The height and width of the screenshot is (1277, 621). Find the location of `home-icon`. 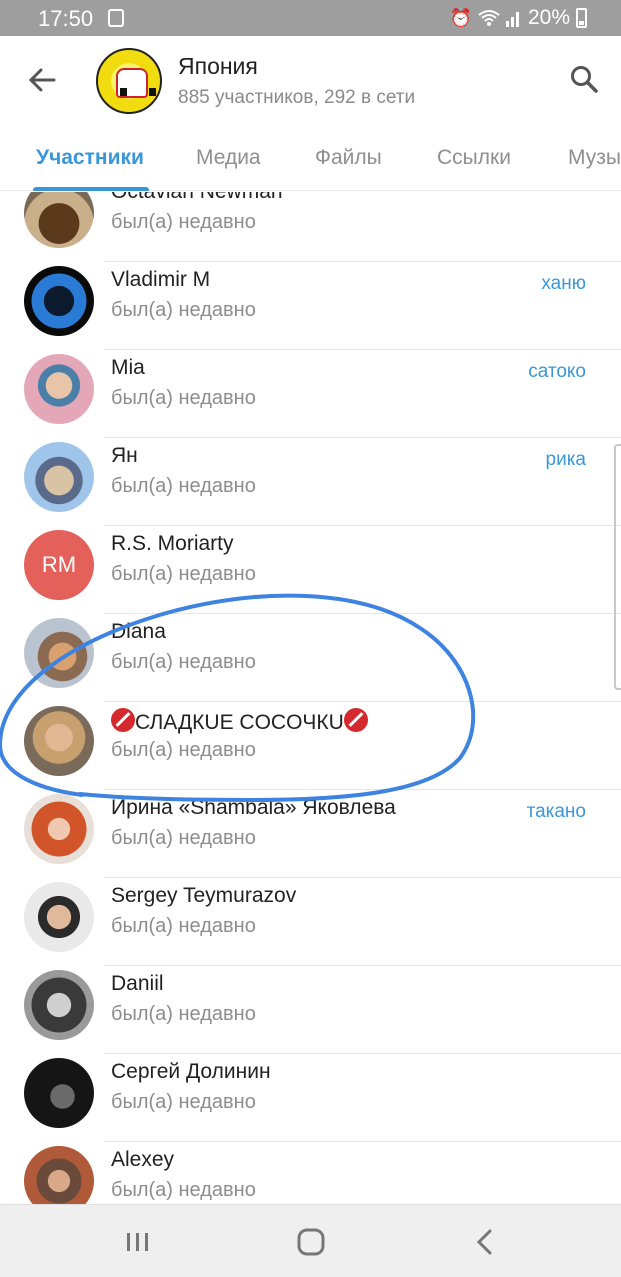

home-icon is located at coordinates (311, 1242).